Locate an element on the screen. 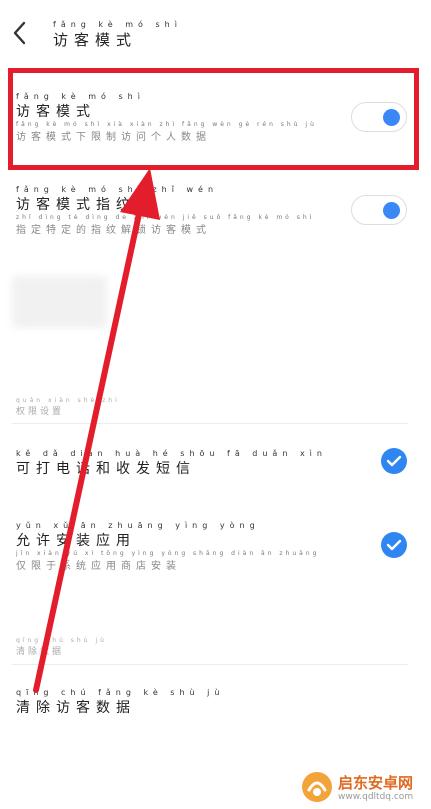 The height and width of the screenshot is (809, 431). watermark-brand: 启东安卓网 is located at coordinates (376, 783).